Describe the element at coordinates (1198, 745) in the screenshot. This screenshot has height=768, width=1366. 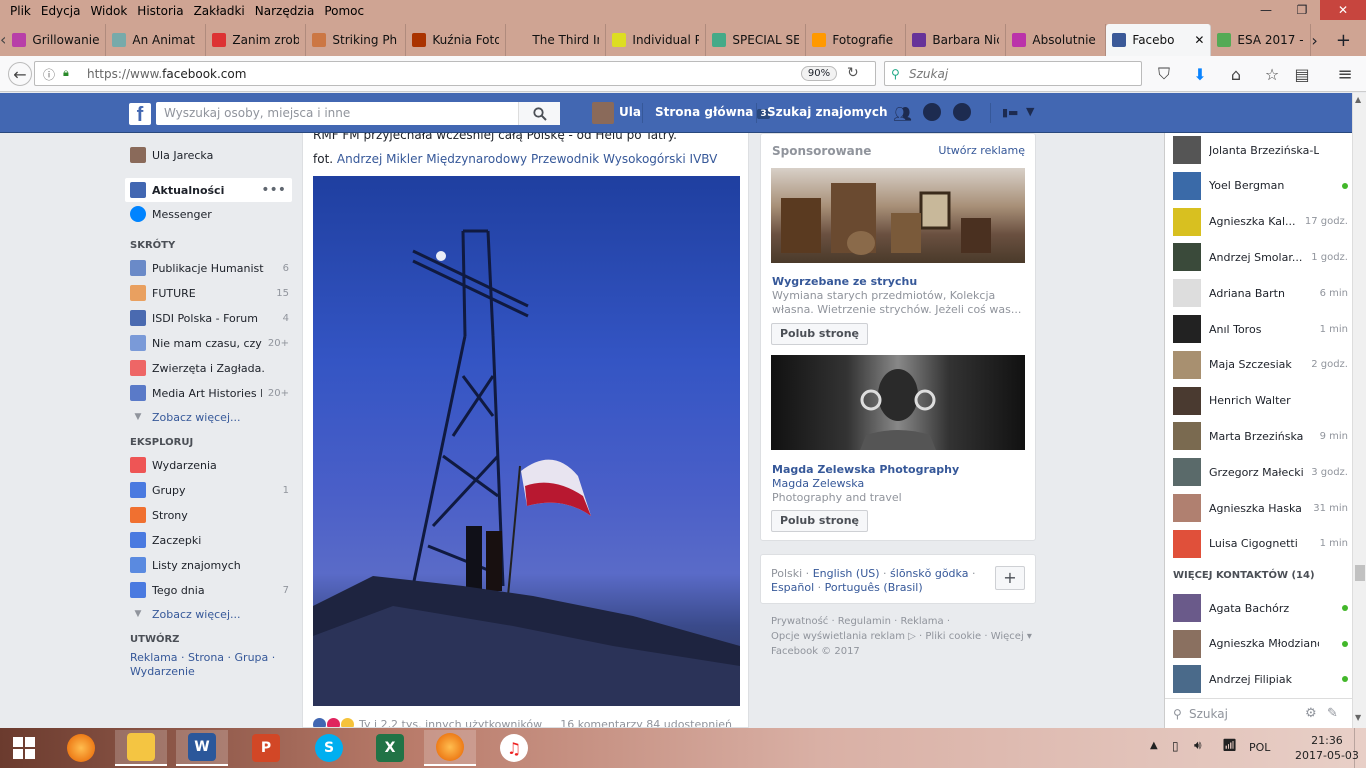
I see `volume-icon: 🔊︎` at that location.